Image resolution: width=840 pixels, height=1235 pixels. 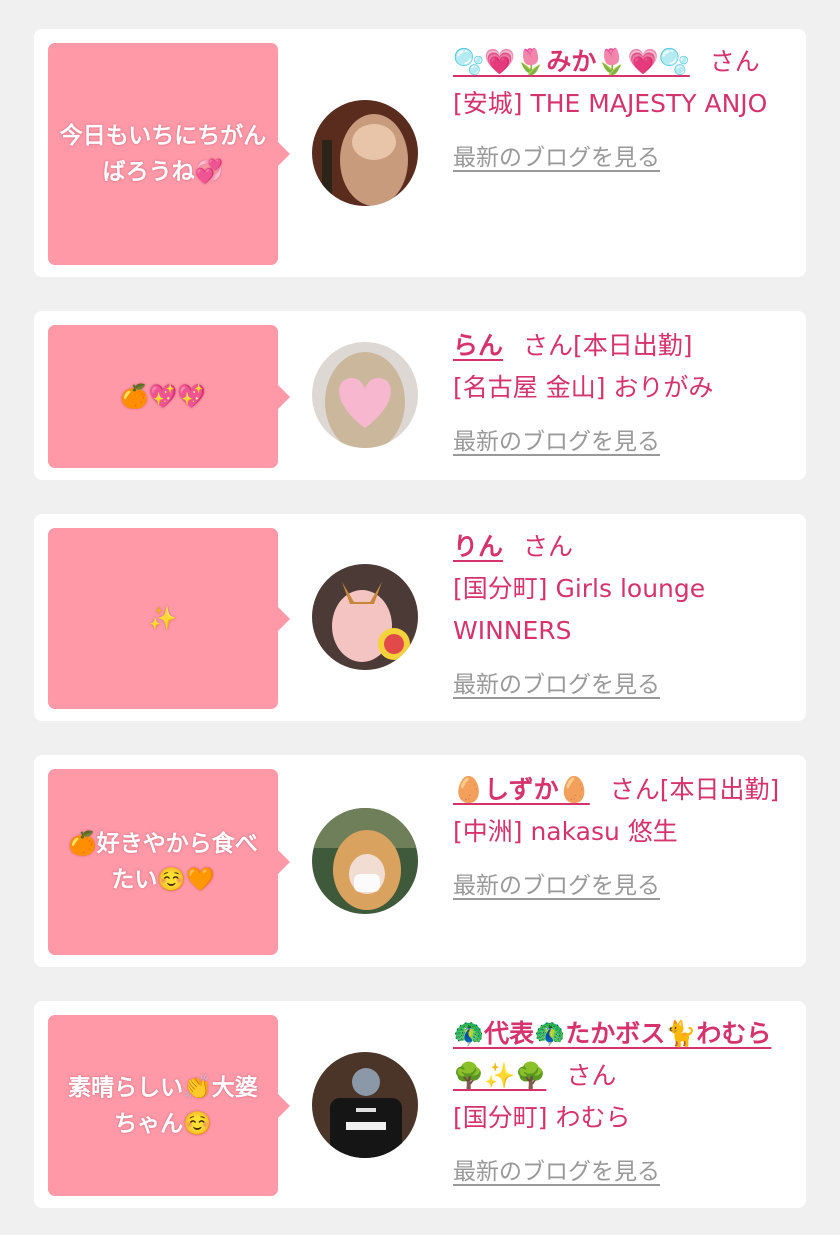 I want to click on comment-bubble: ✨, so click(x=169, y=618).